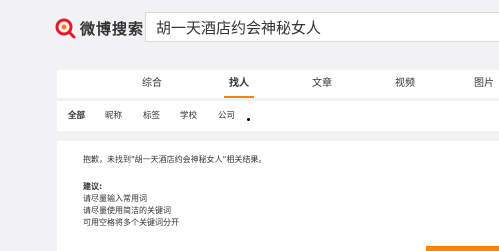  What do you see at coordinates (278, 84) in the screenshot?
I see `search-type-tabs: 综合 找人 文章 视频 图片` at bounding box center [278, 84].